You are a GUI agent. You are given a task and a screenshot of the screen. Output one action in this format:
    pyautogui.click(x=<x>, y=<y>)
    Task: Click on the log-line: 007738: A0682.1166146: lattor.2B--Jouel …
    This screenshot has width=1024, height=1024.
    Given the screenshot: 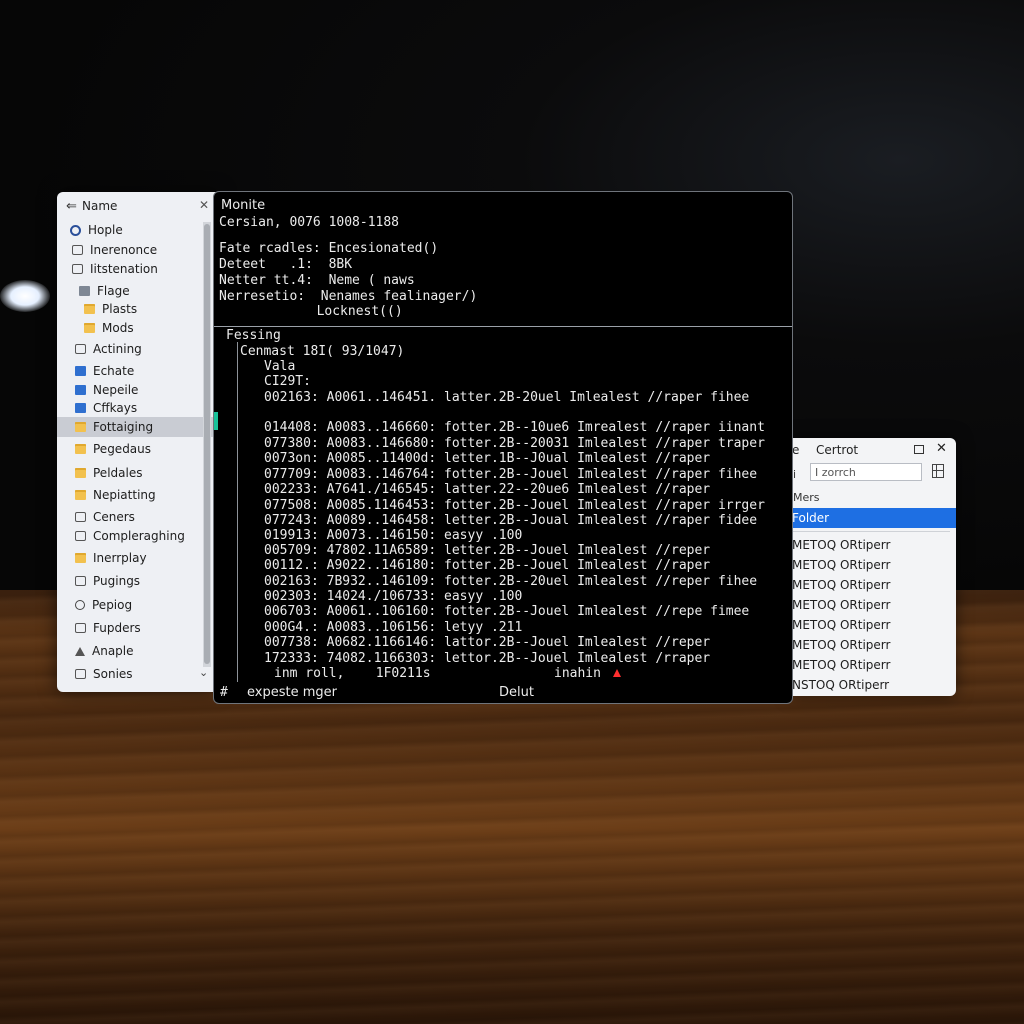 What is the action you would take?
    pyautogui.click(x=487, y=642)
    